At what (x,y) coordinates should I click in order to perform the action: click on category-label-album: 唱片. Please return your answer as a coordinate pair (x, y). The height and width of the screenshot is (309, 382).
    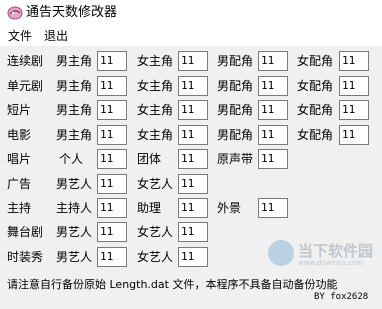
    Looking at the image, I should click on (19, 159).